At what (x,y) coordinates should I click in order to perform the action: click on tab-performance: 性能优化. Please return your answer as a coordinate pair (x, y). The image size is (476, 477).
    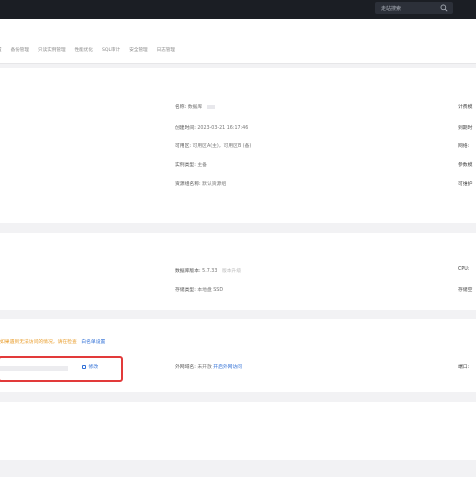
    Looking at the image, I should click on (84, 52).